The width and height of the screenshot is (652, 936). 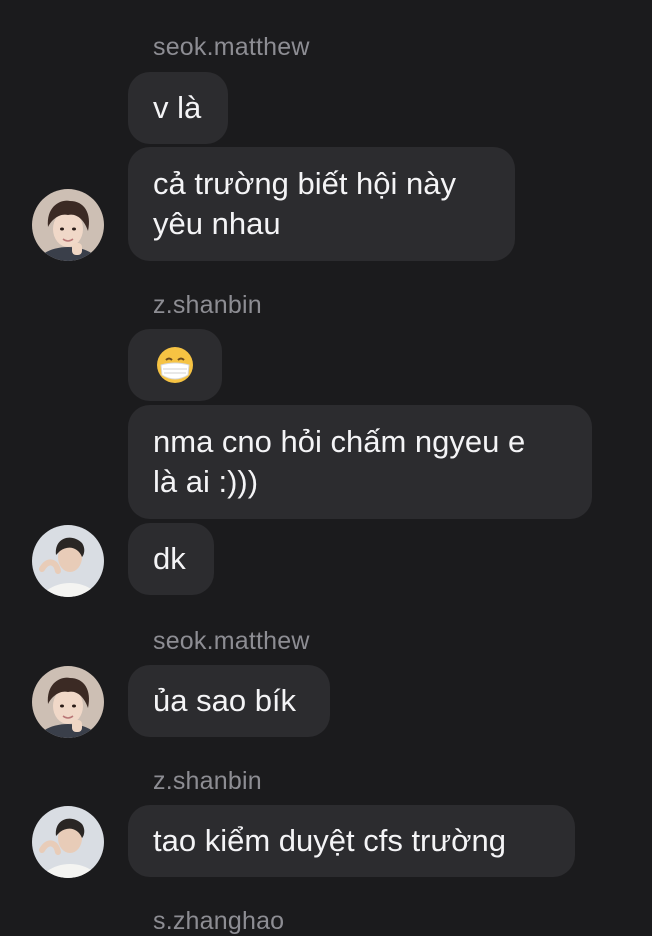 I want to click on message-bubble: nma cno hỏi chấm ngyeu e là ai :))), so click(x=360, y=462).